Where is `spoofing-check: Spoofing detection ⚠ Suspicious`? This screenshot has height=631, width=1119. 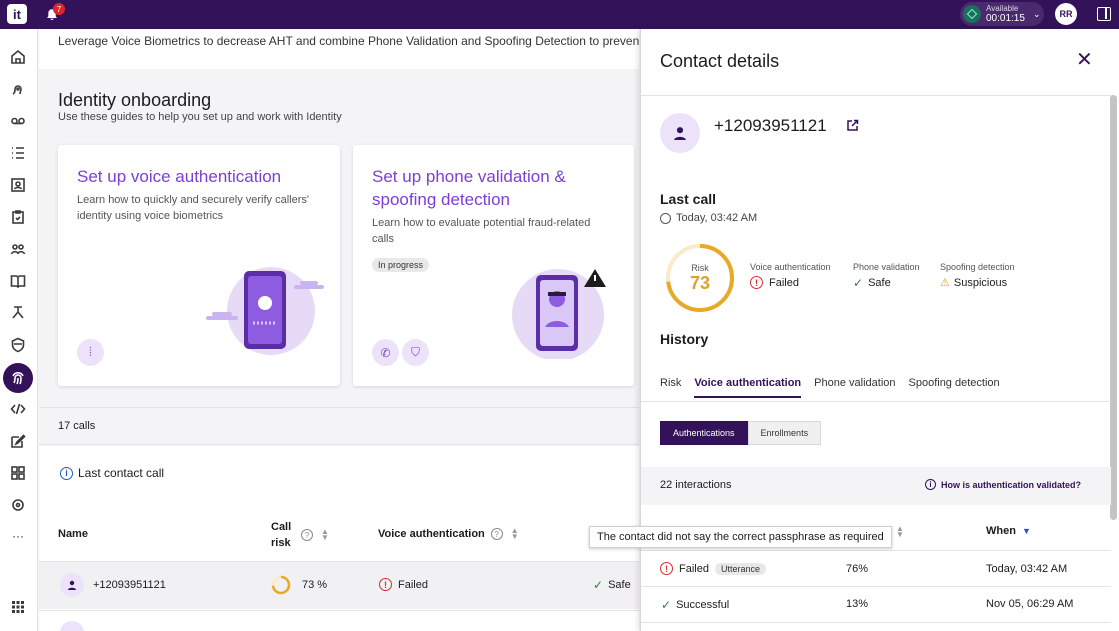 spoofing-check: Spoofing detection ⚠ Suspicious is located at coordinates (977, 275).